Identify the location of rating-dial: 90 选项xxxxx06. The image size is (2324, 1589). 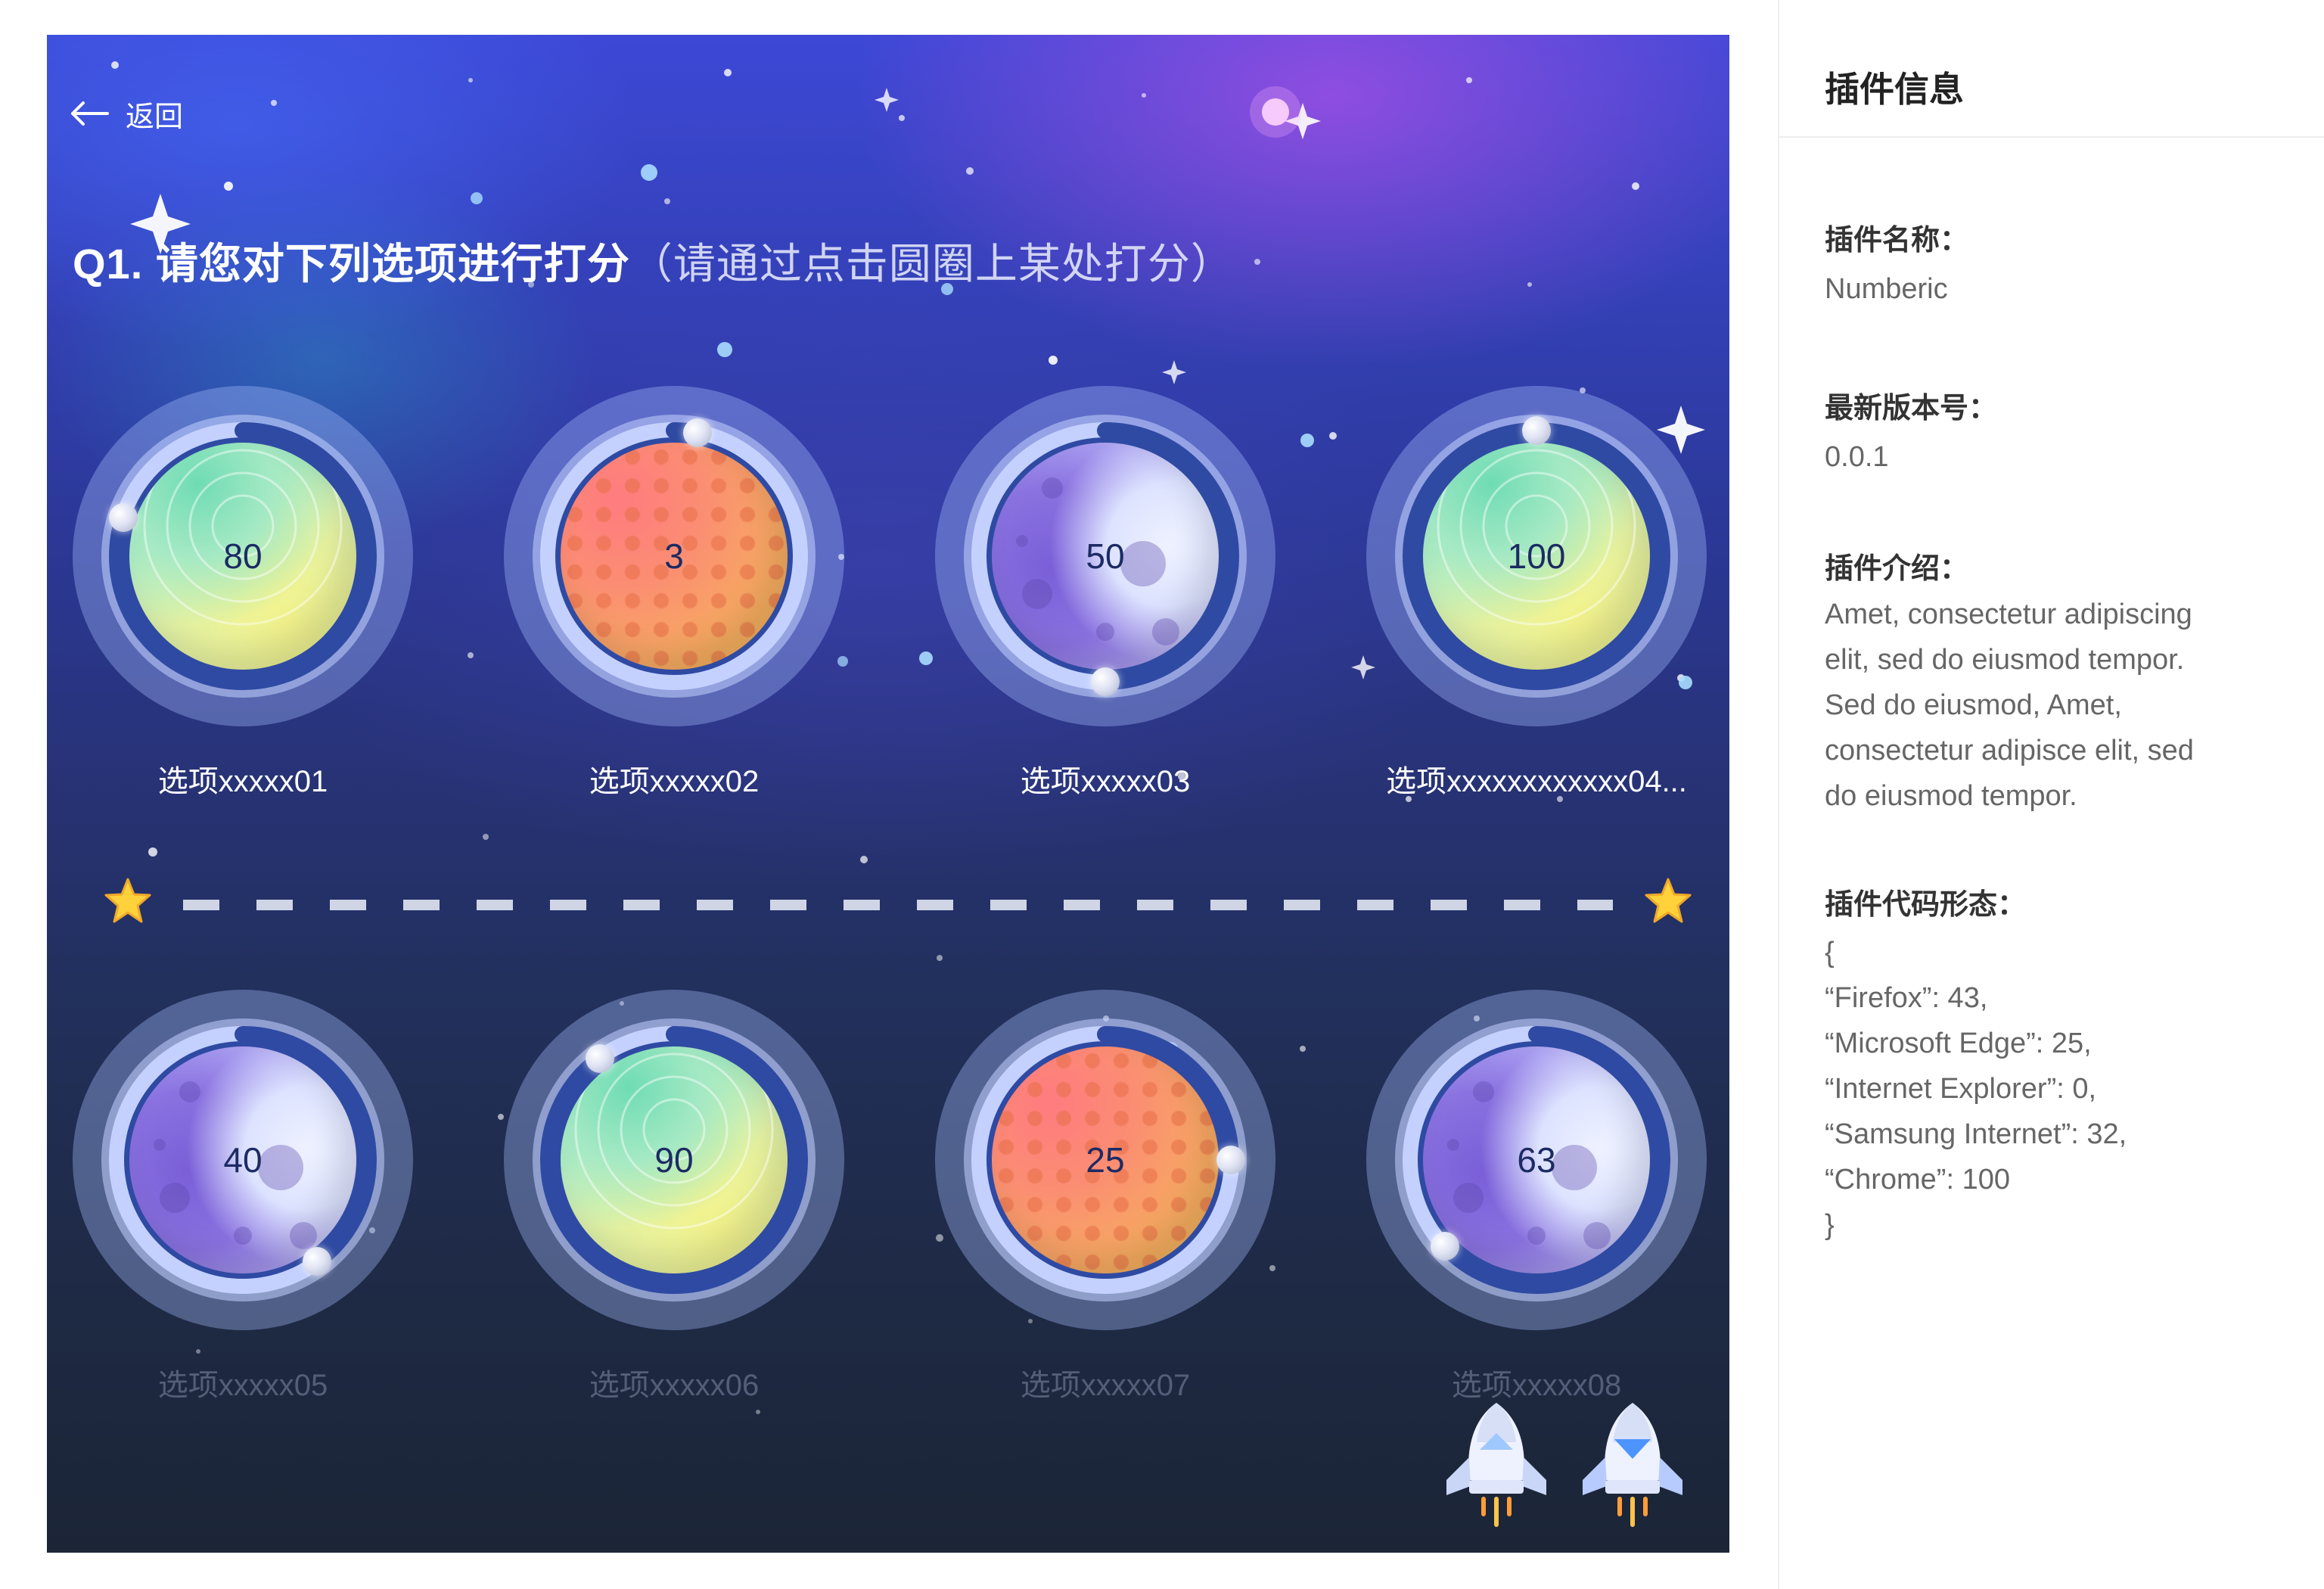
(674, 1202).